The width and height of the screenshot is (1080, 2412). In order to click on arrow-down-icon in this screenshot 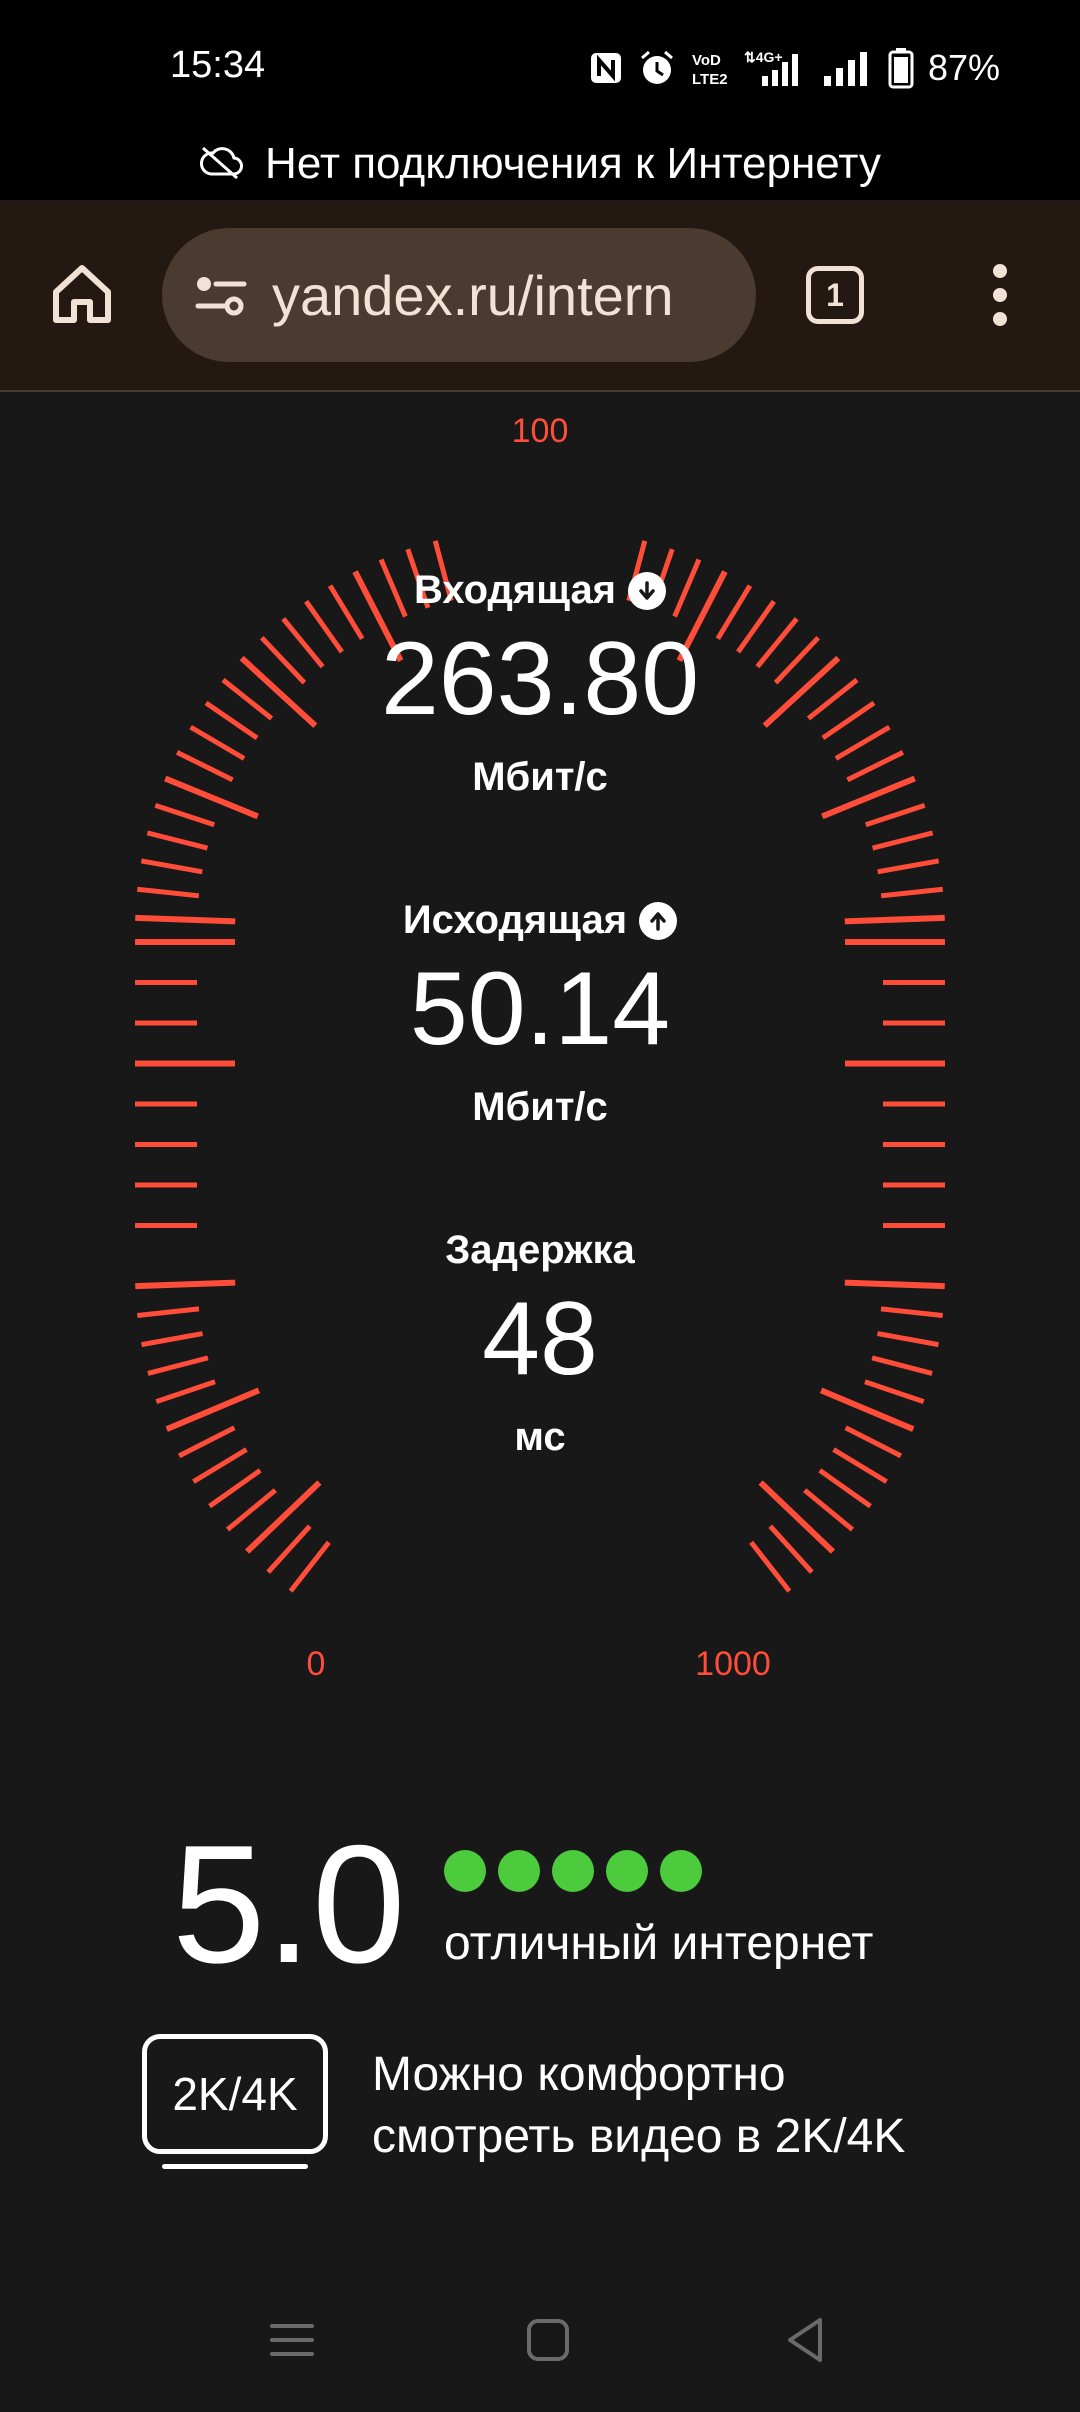, I will do `click(647, 590)`.